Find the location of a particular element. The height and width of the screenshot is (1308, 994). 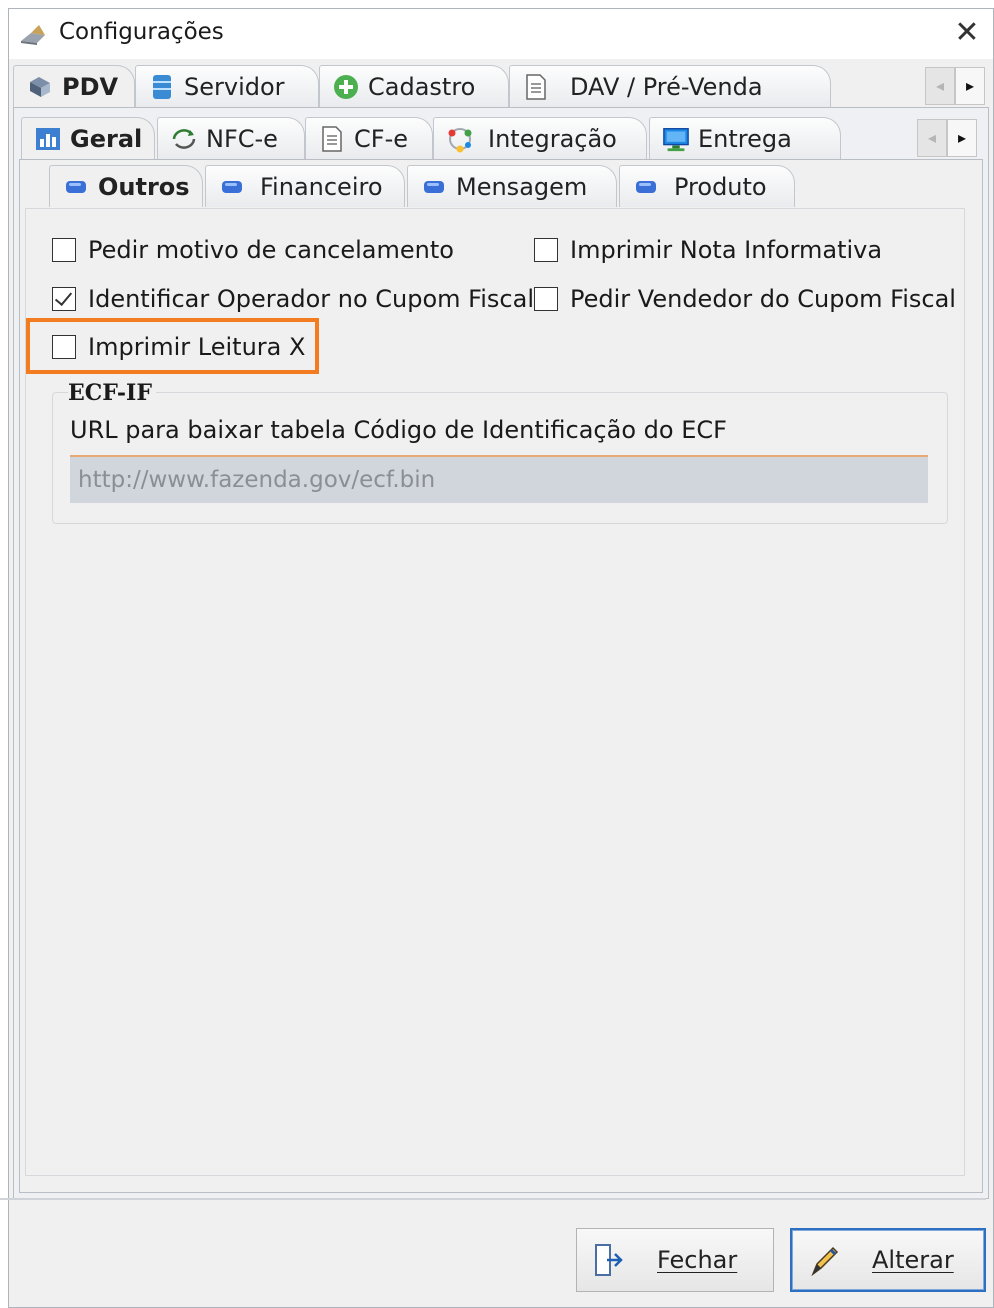

tab-scroll-pdv: ◂ ▸ is located at coordinates (947, 138).